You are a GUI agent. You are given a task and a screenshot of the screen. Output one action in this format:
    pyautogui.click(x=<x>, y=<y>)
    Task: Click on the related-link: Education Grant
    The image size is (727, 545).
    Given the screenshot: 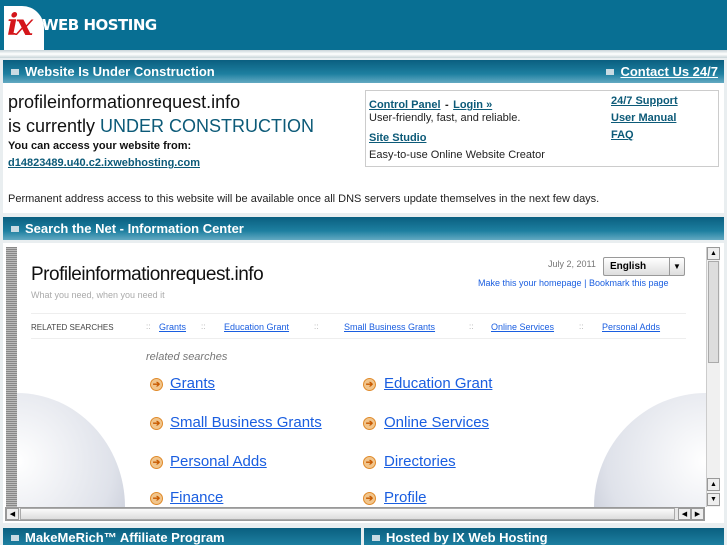 What is the action you would take?
    pyautogui.click(x=256, y=327)
    